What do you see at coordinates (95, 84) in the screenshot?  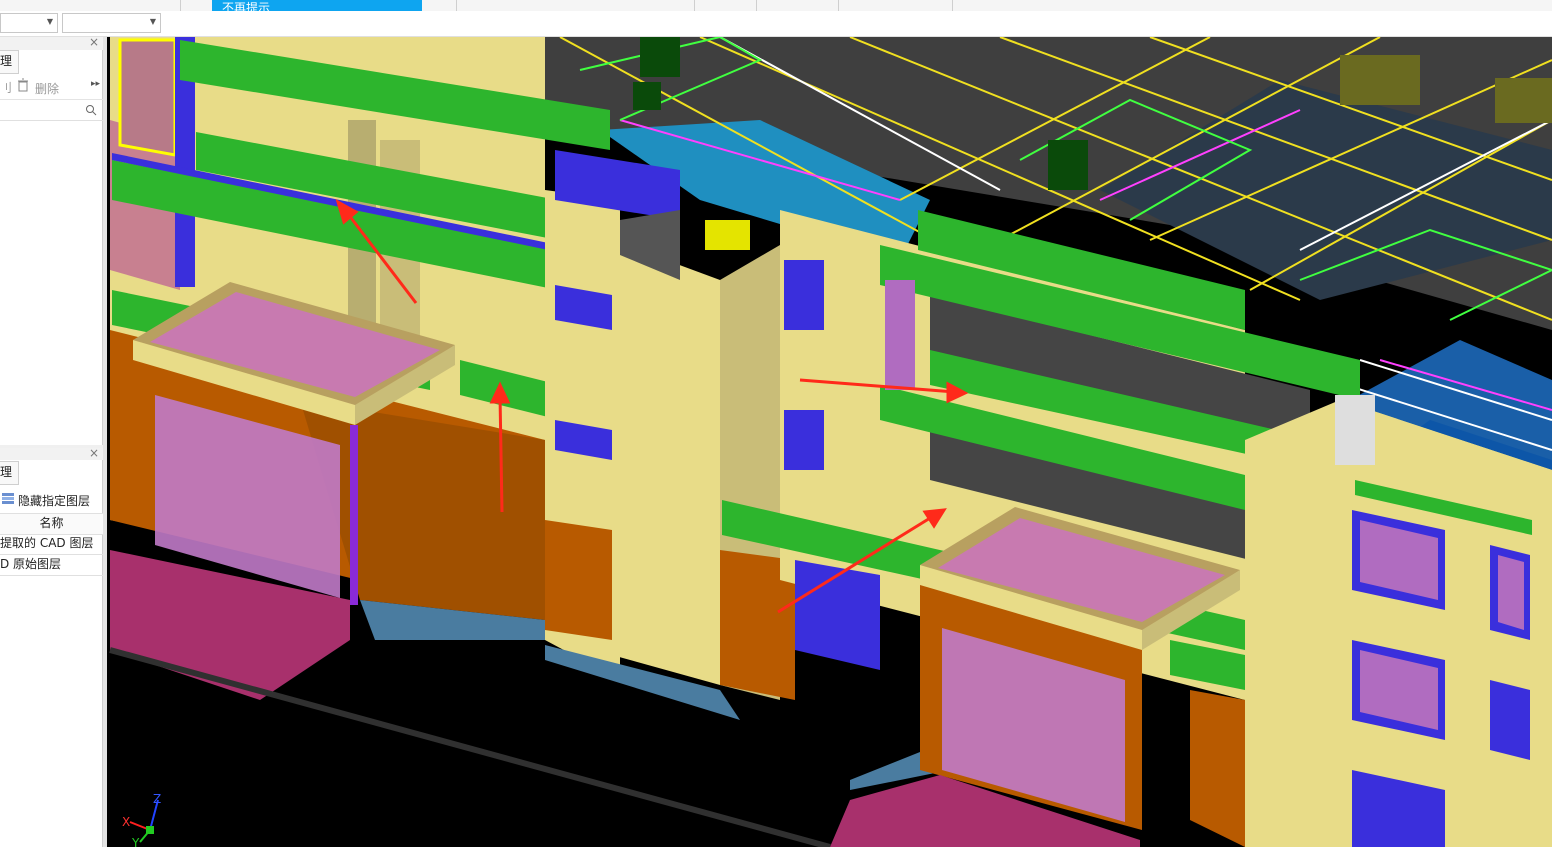 I see `more-icon: ▸▸` at bounding box center [95, 84].